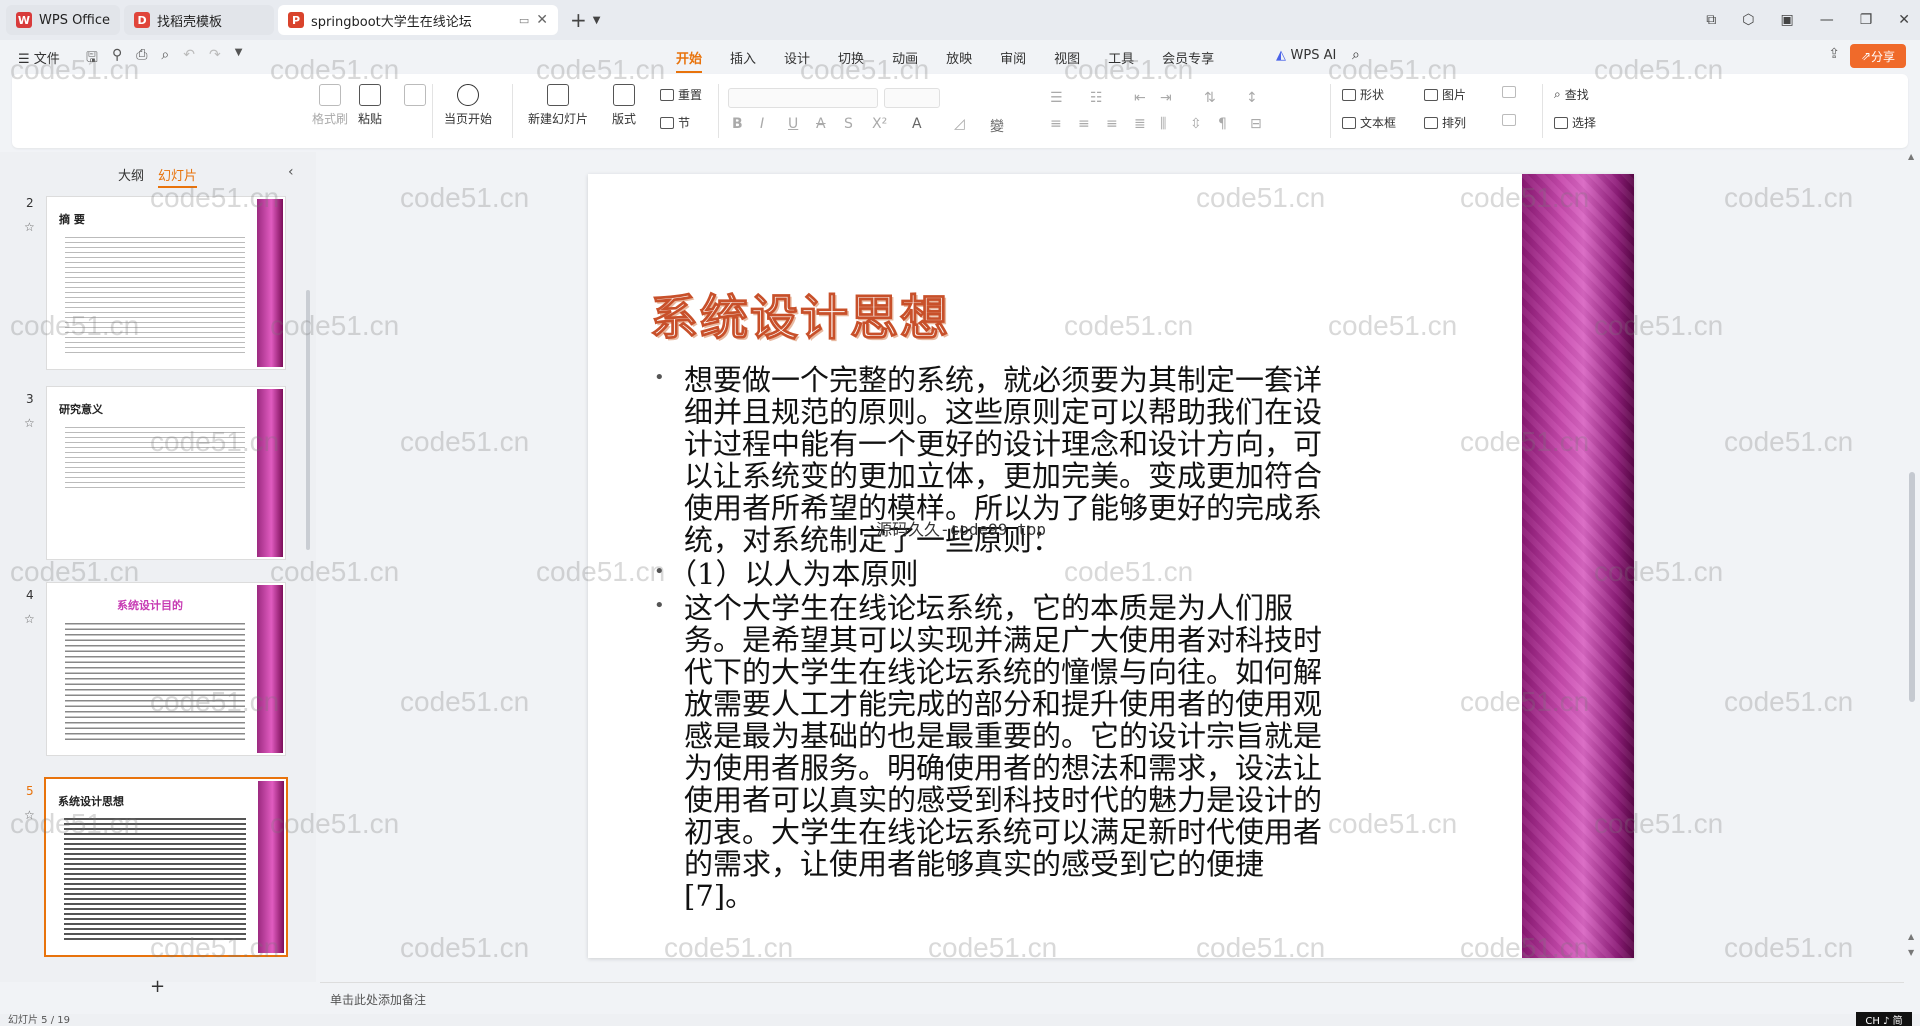  I want to click on slide-thumbnail: 摘 要, so click(166, 283).